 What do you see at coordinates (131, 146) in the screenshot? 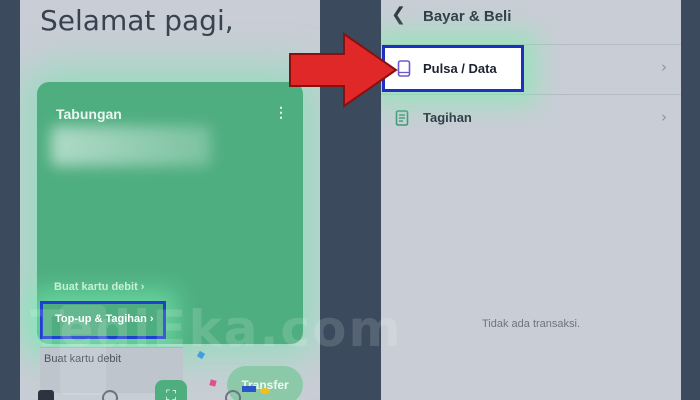
I see `balance-blurred` at bounding box center [131, 146].